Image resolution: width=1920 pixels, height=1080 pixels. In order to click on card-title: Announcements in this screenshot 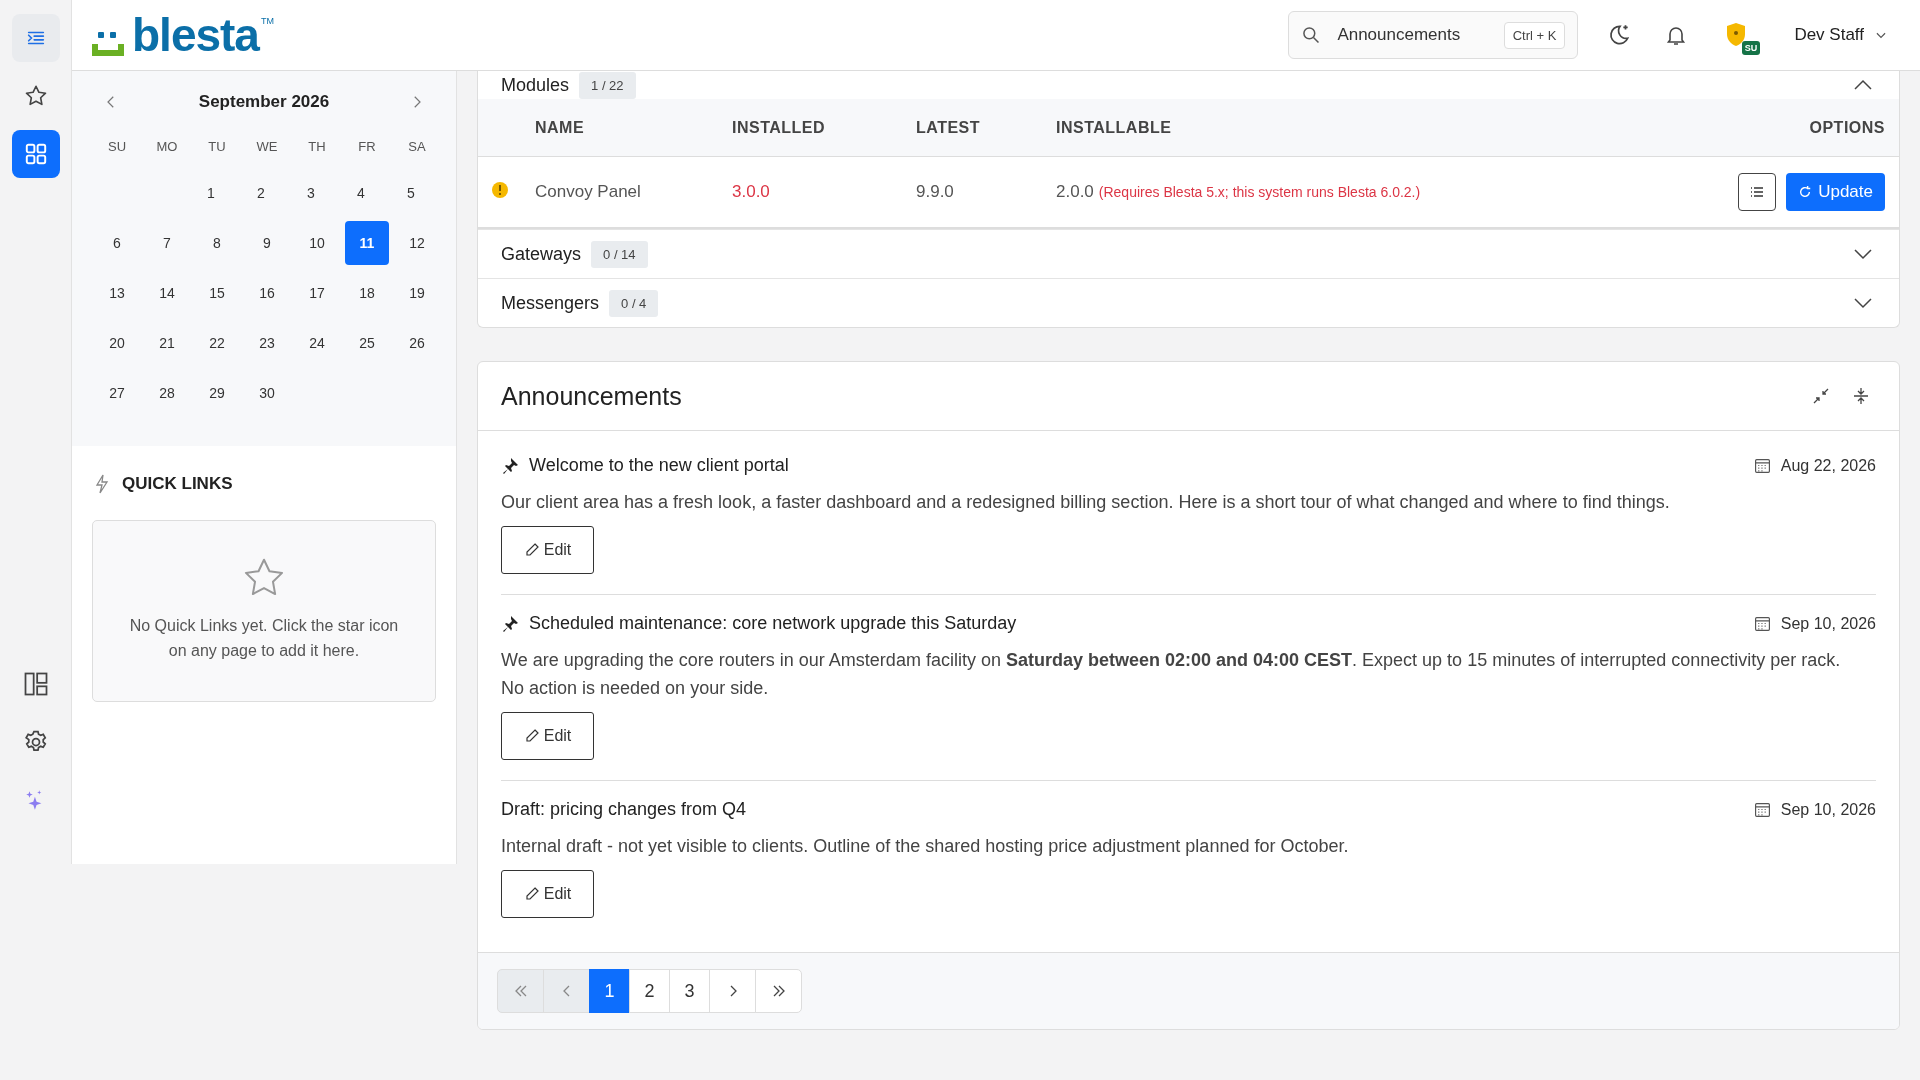, I will do `click(592, 396)`.